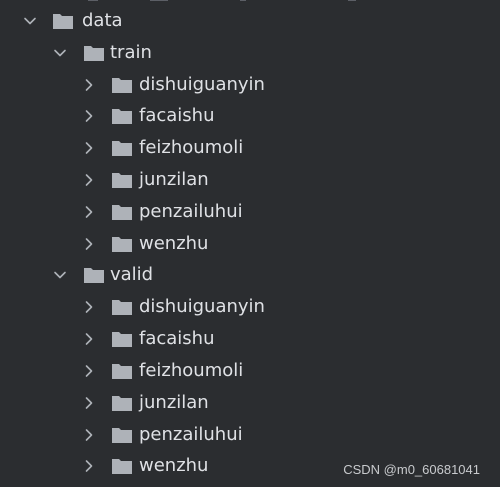  What do you see at coordinates (250, 180) in the screenshot?
I see `tree-item-train-junzilan: junzilan` at bounding box center [250, 180].